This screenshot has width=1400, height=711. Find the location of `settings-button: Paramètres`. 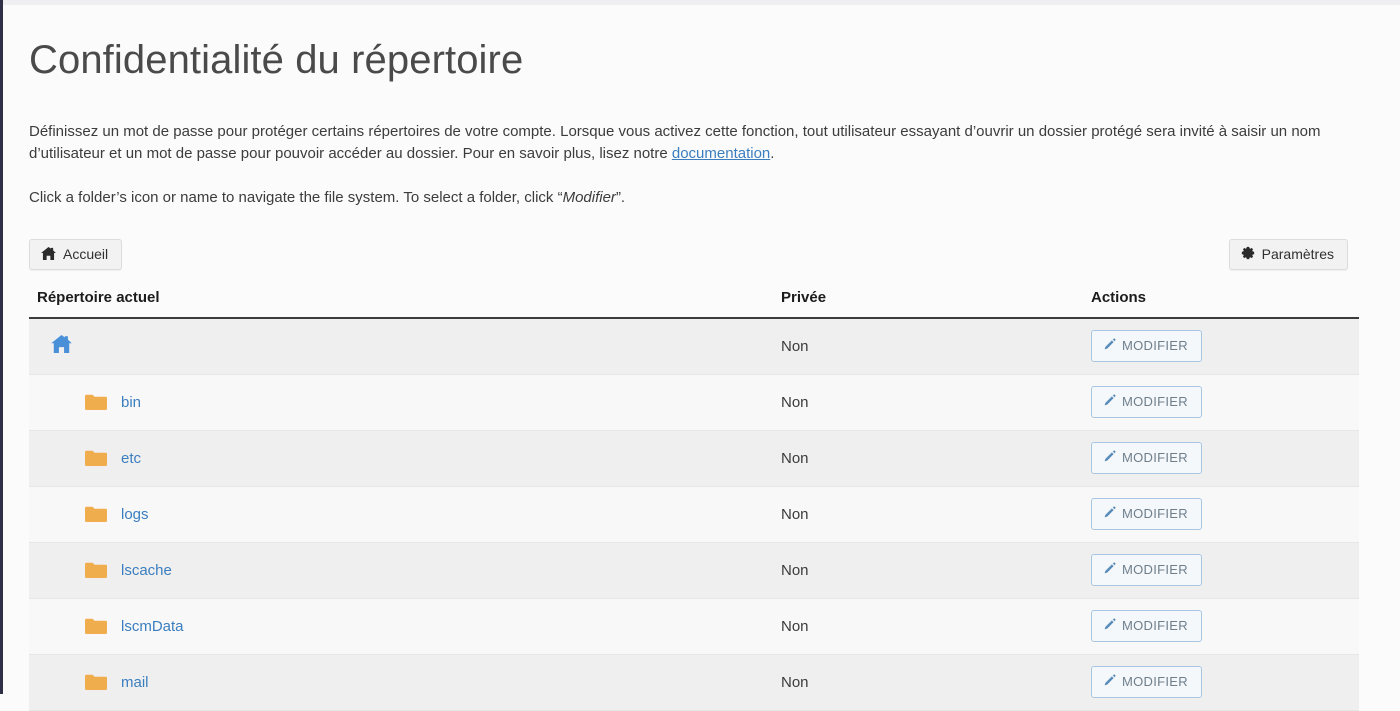

settings-button: Paramètres is located at coordinates (1288, 254).